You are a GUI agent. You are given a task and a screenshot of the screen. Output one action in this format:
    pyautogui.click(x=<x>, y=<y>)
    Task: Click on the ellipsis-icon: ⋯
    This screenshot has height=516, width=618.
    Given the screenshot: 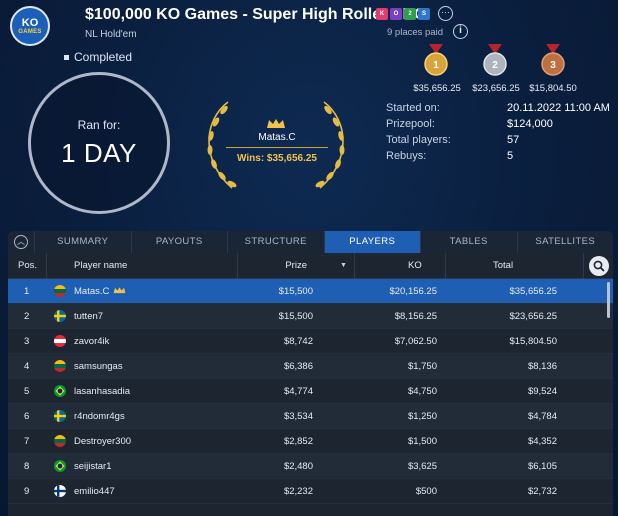 What is the action you would take?
    pyautogui.click(x=445, y=13)
    